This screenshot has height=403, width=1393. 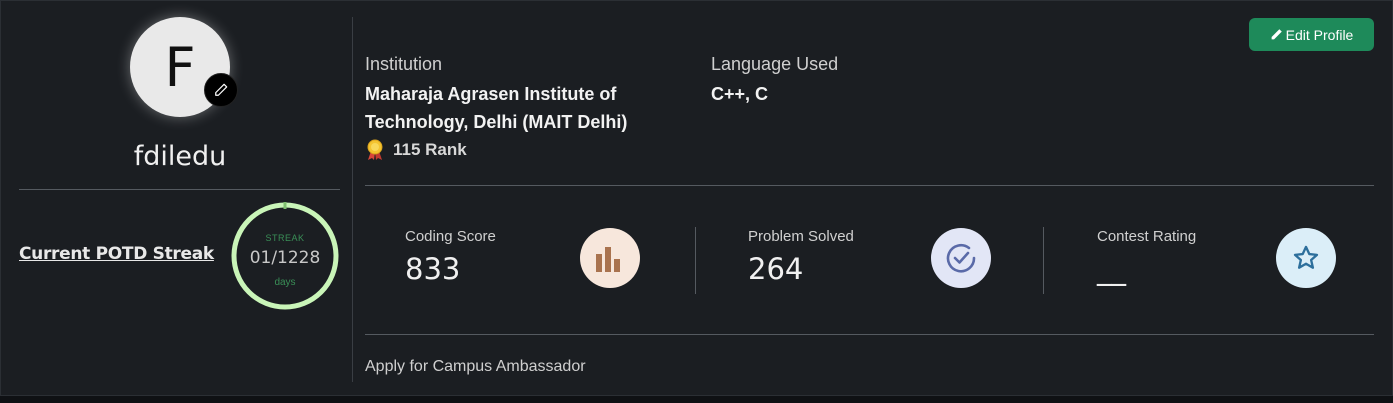 What do you see at coordinates (610, 258) in the screenshot?
I see `bar-chart-icon` at bounding box center [610, 258].